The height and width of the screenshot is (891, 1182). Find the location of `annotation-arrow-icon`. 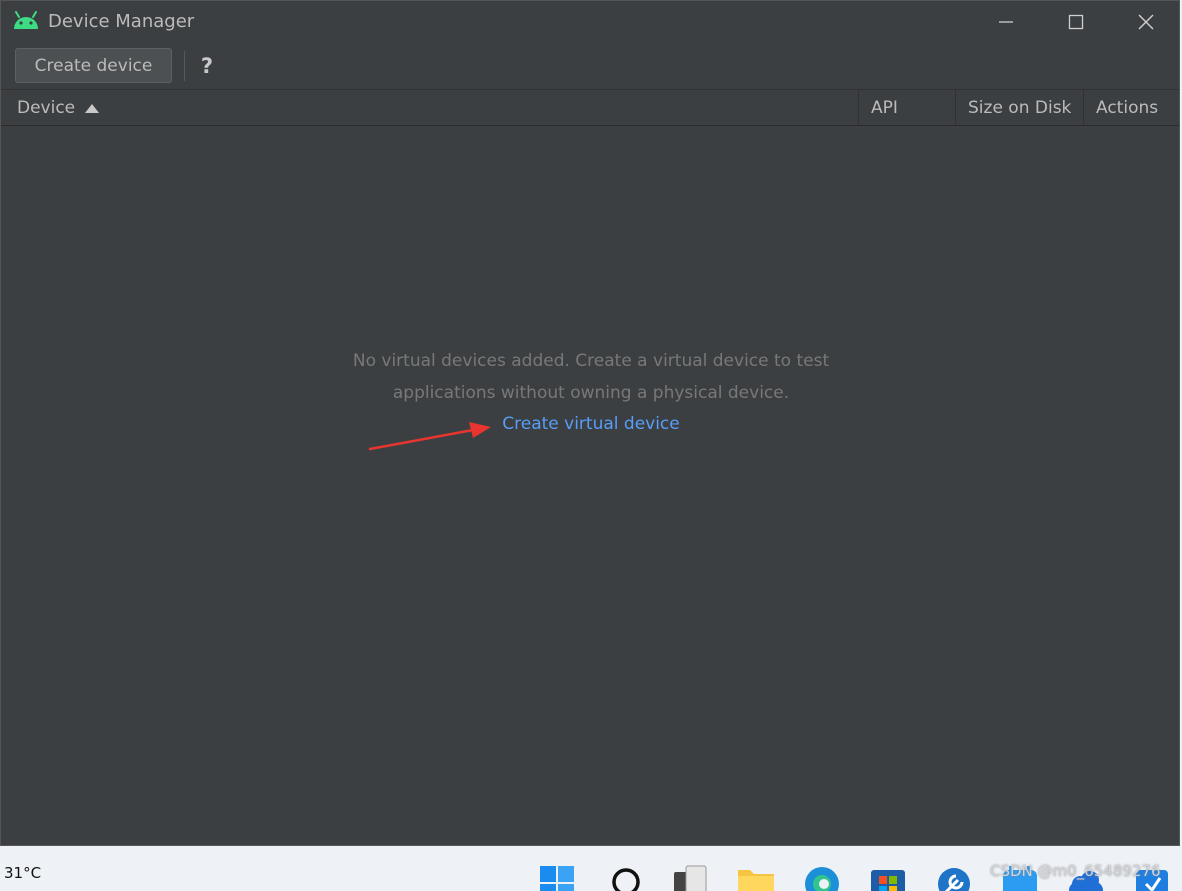

annotation-arrow-icon is located at coordinates (429, 436).